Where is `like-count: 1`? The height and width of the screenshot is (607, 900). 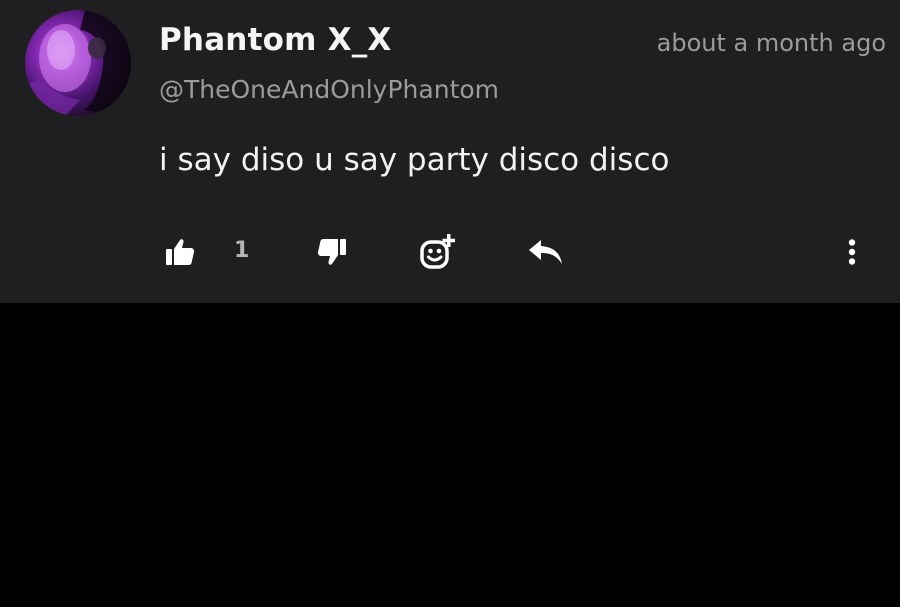
like-count: 1 is located at coordinates (242, 250).